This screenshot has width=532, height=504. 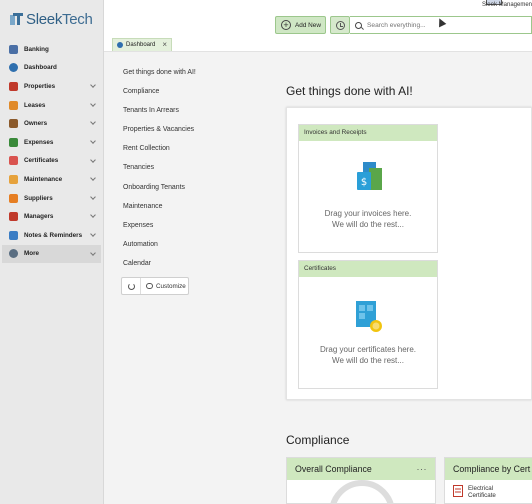 What do you see at coordinates (41, 161) in the screenshot?
I see `sidebar-item-label: Certificates` at bounding box center [41, 161].